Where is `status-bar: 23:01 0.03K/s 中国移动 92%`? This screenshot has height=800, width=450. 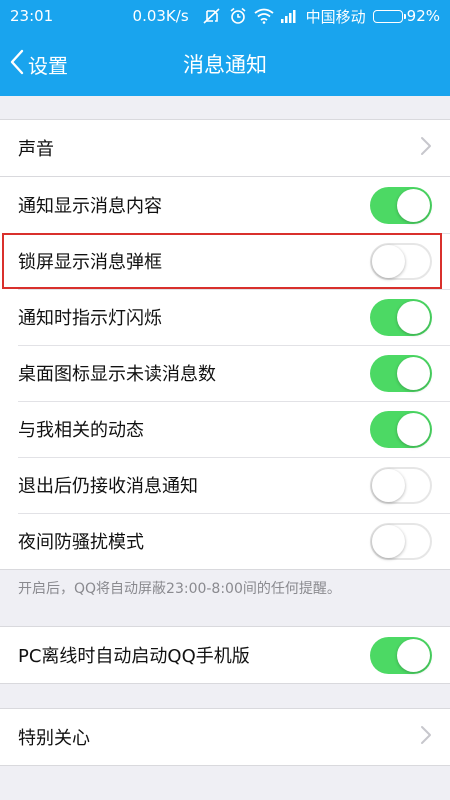
status-bar: 23:01 0.03K/s 中国移动 92% is located at coordinates (225, 16).